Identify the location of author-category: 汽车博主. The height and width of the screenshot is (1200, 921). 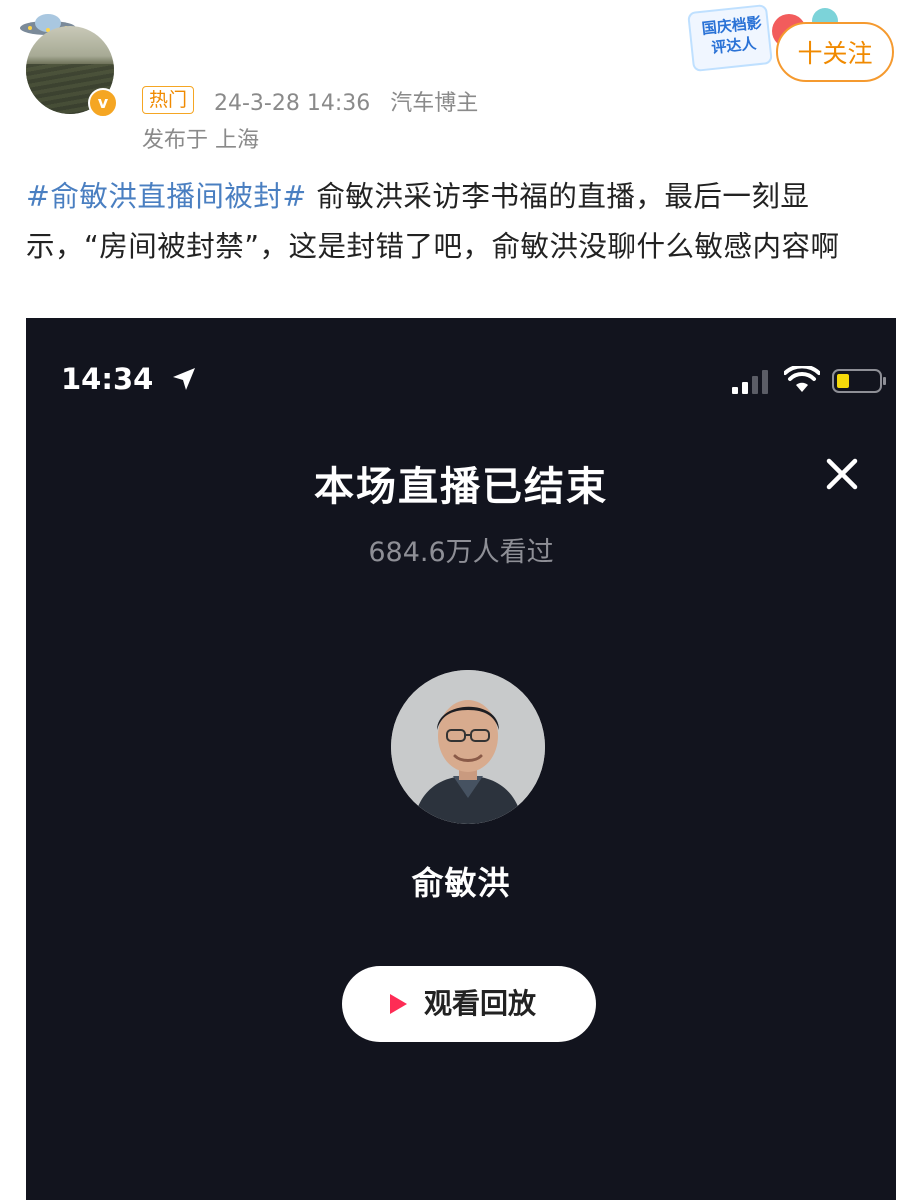
(434, 103).